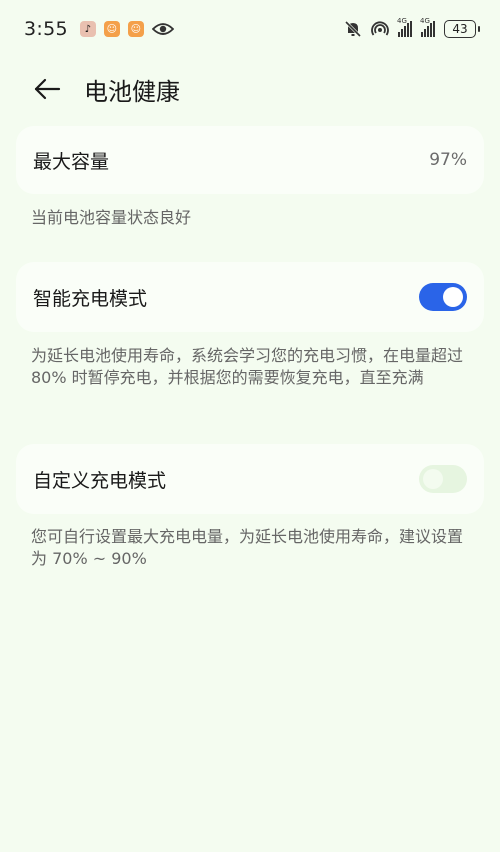  Describe the element at coordinates (402, 21) in the screenshot. I see `signal-1-label: 4G` at that location.